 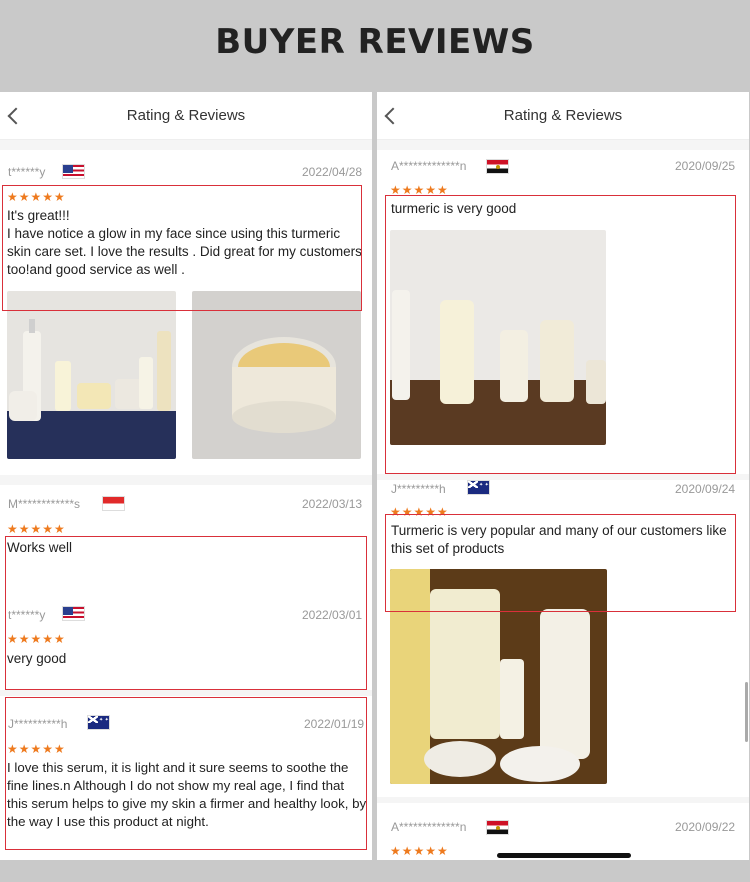 What do you see at coordinates (113, 503) in the screenshot?
I see `indonesia-flag-icon` at bounding box center [113, 503].